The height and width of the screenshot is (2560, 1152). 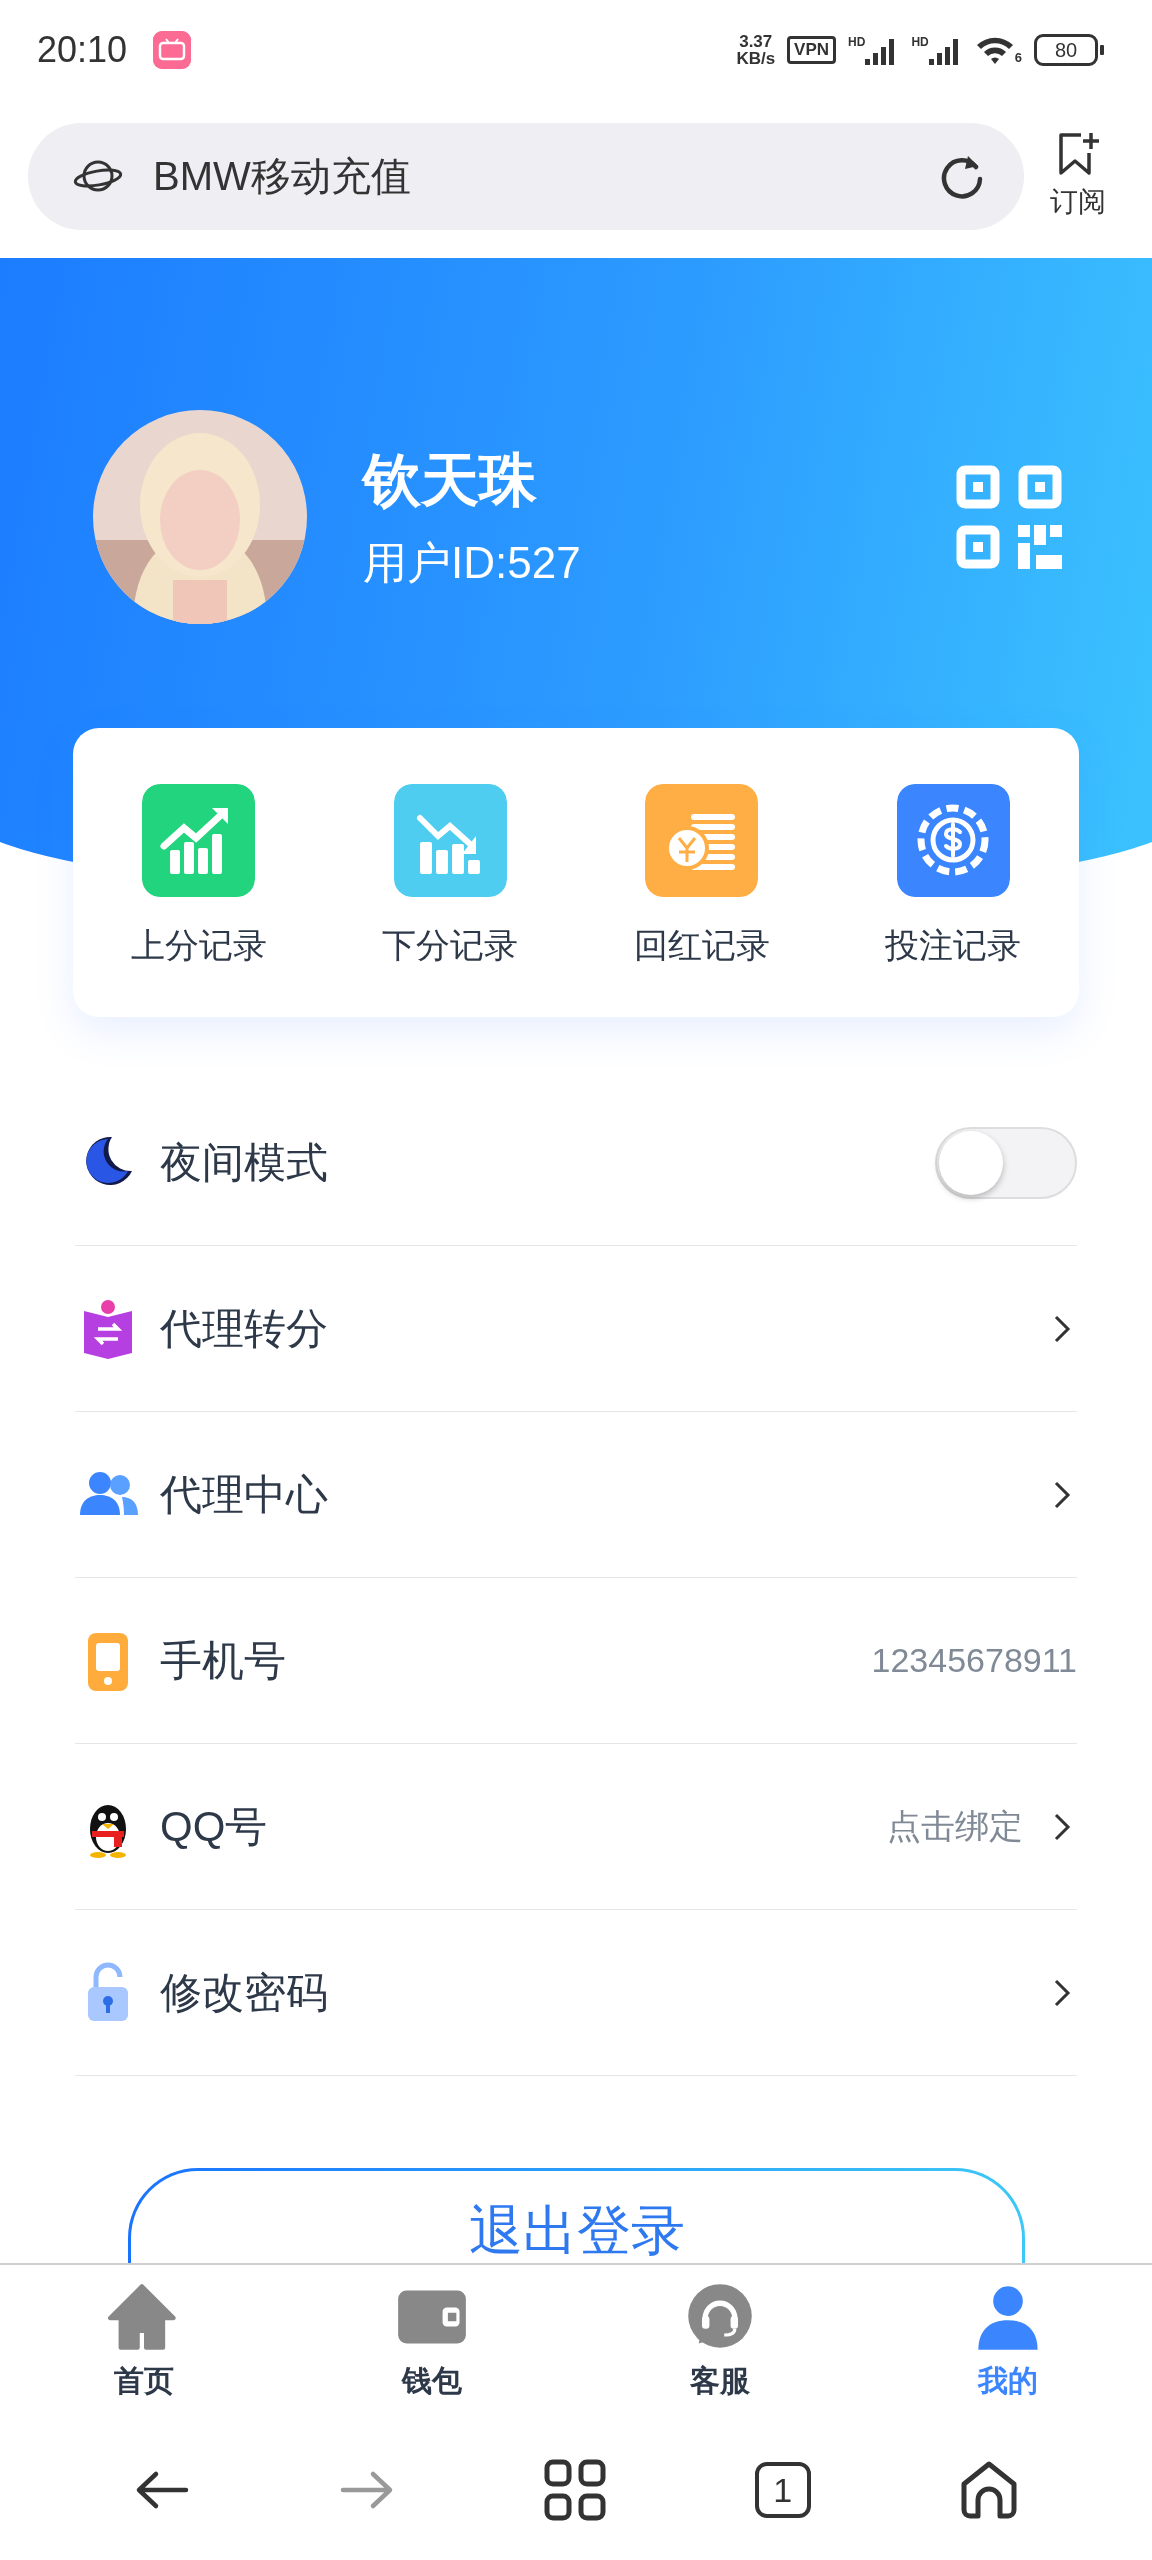 I want to click on menu-label: 手机号, so click(x=223, y=1660).